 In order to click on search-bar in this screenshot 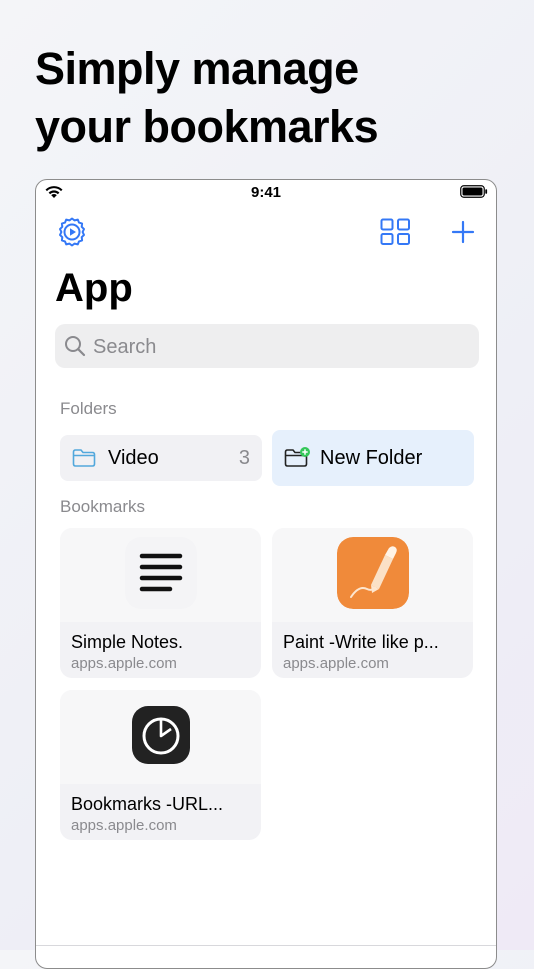, I will do `click(267, 347)`.